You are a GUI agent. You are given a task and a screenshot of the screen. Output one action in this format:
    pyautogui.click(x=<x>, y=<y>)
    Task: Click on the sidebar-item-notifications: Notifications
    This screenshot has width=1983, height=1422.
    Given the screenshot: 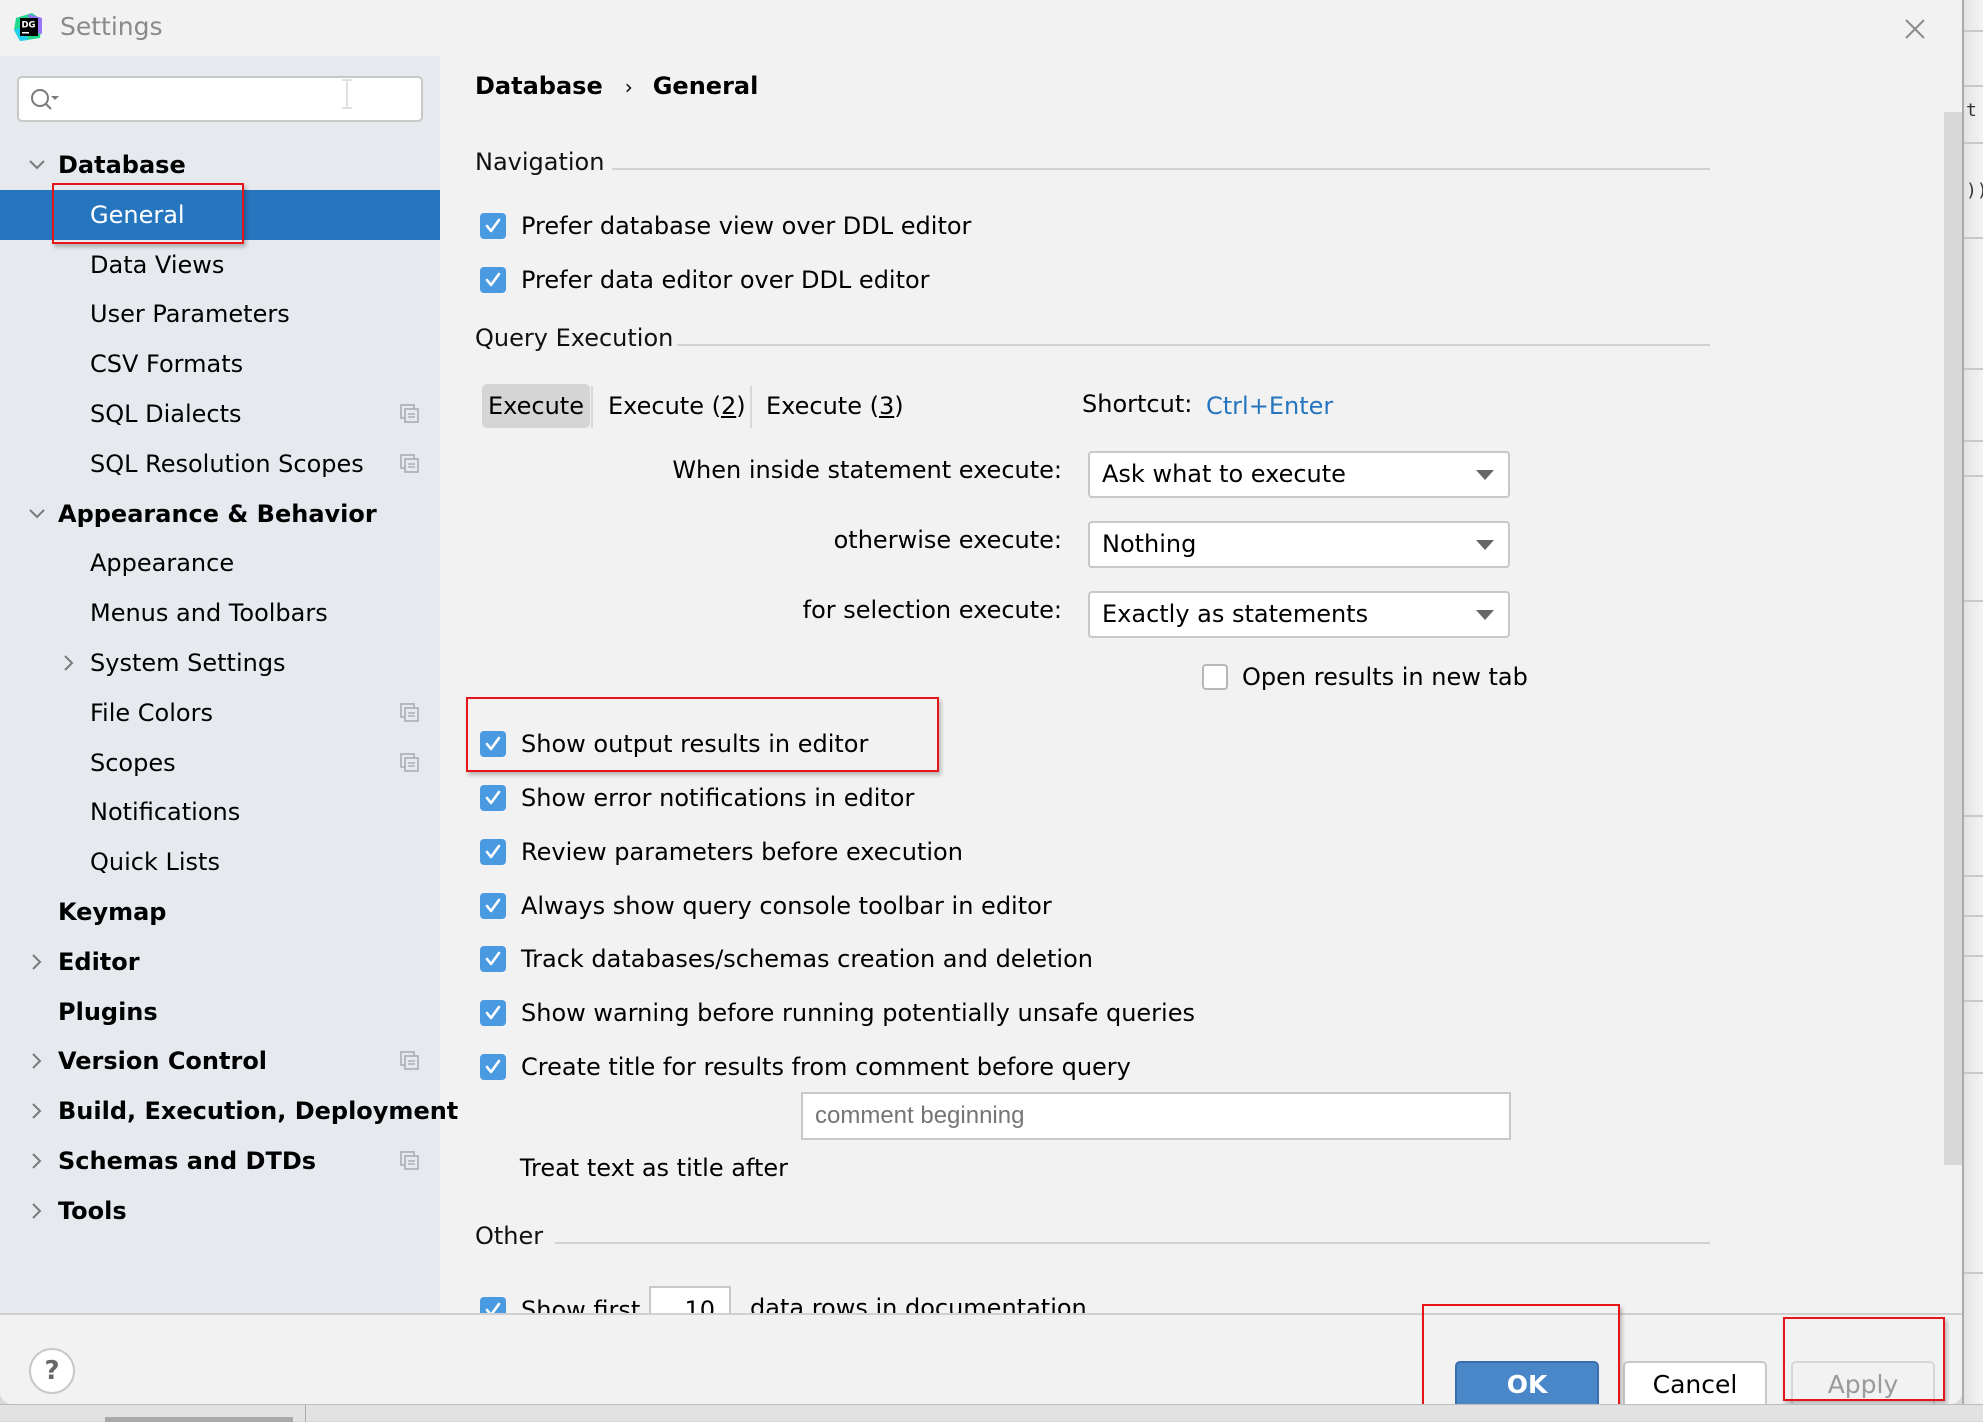 What is the action you would take?
    pyautogui.click(x=220, y=812)
    